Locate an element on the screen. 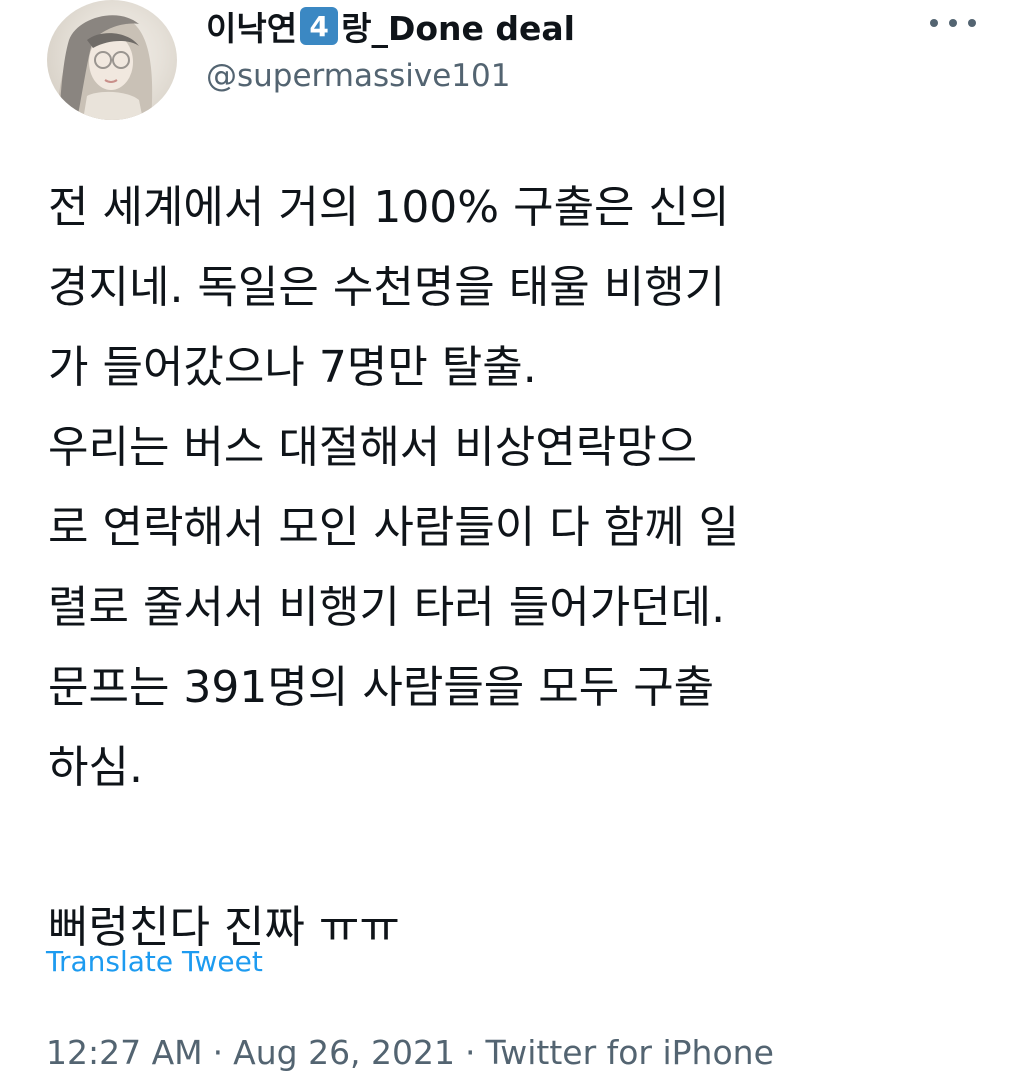  keycap-digit-badge: 4 is located at coordinates (319, 26).